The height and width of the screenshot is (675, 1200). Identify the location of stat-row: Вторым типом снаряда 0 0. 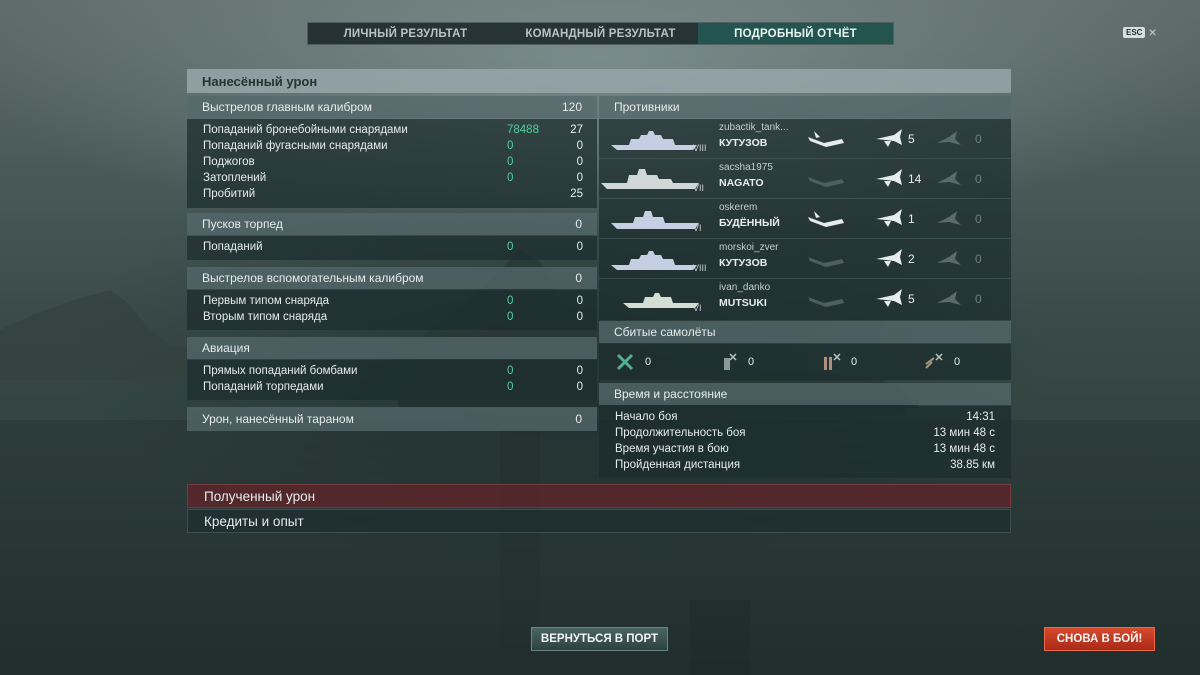
(392, 317).